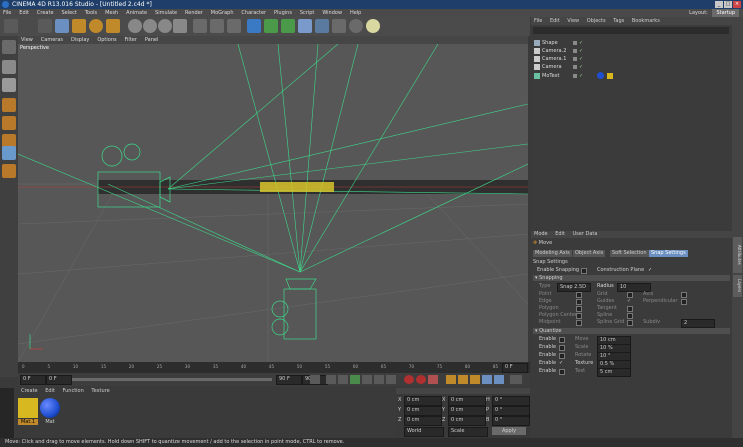 This screenshot has width=743, height=447. What do you see at coordinates (475, 379) in the screenshot?
I see `key-rotation-icon` at bounding box center [475, 379].